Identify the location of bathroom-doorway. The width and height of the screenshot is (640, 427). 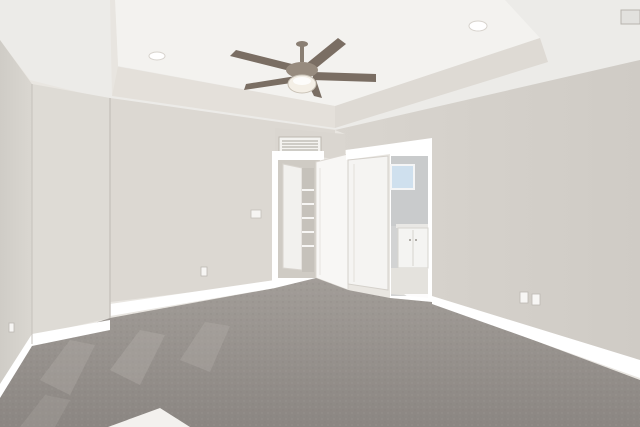
(389, 220).